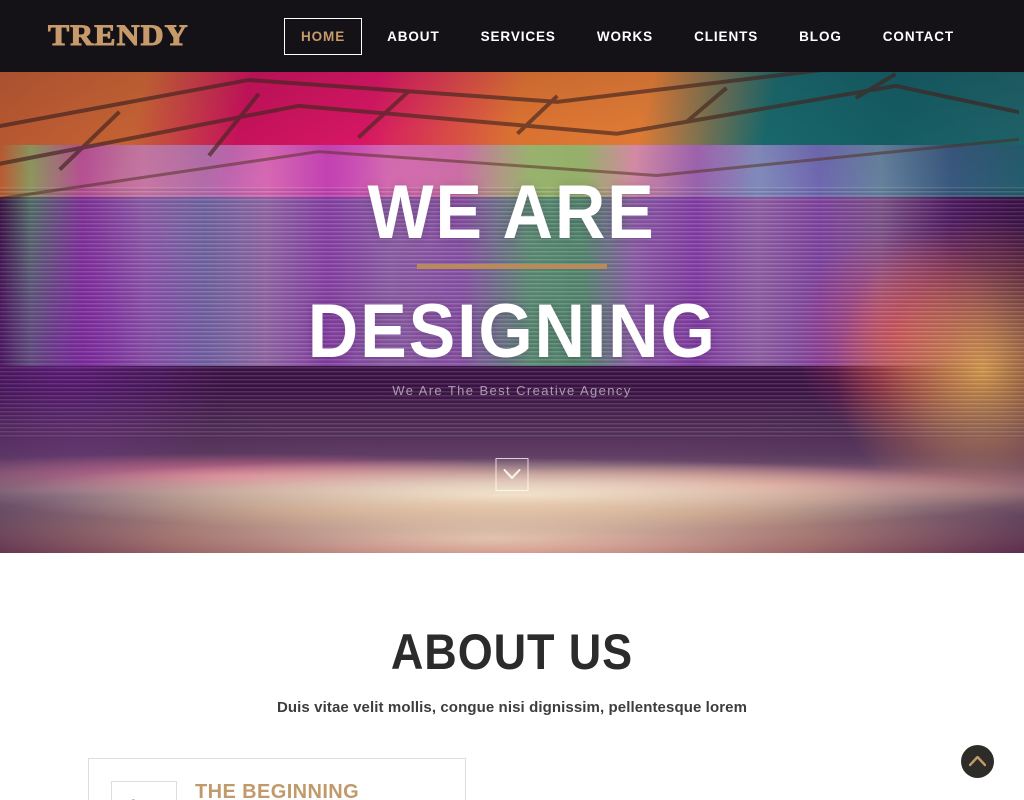 This screenshot has width=1024, height=800. Describe the element at coordinates (518, 36) in the screenshot. I see `nav-item-services: SERVICES` at that location.